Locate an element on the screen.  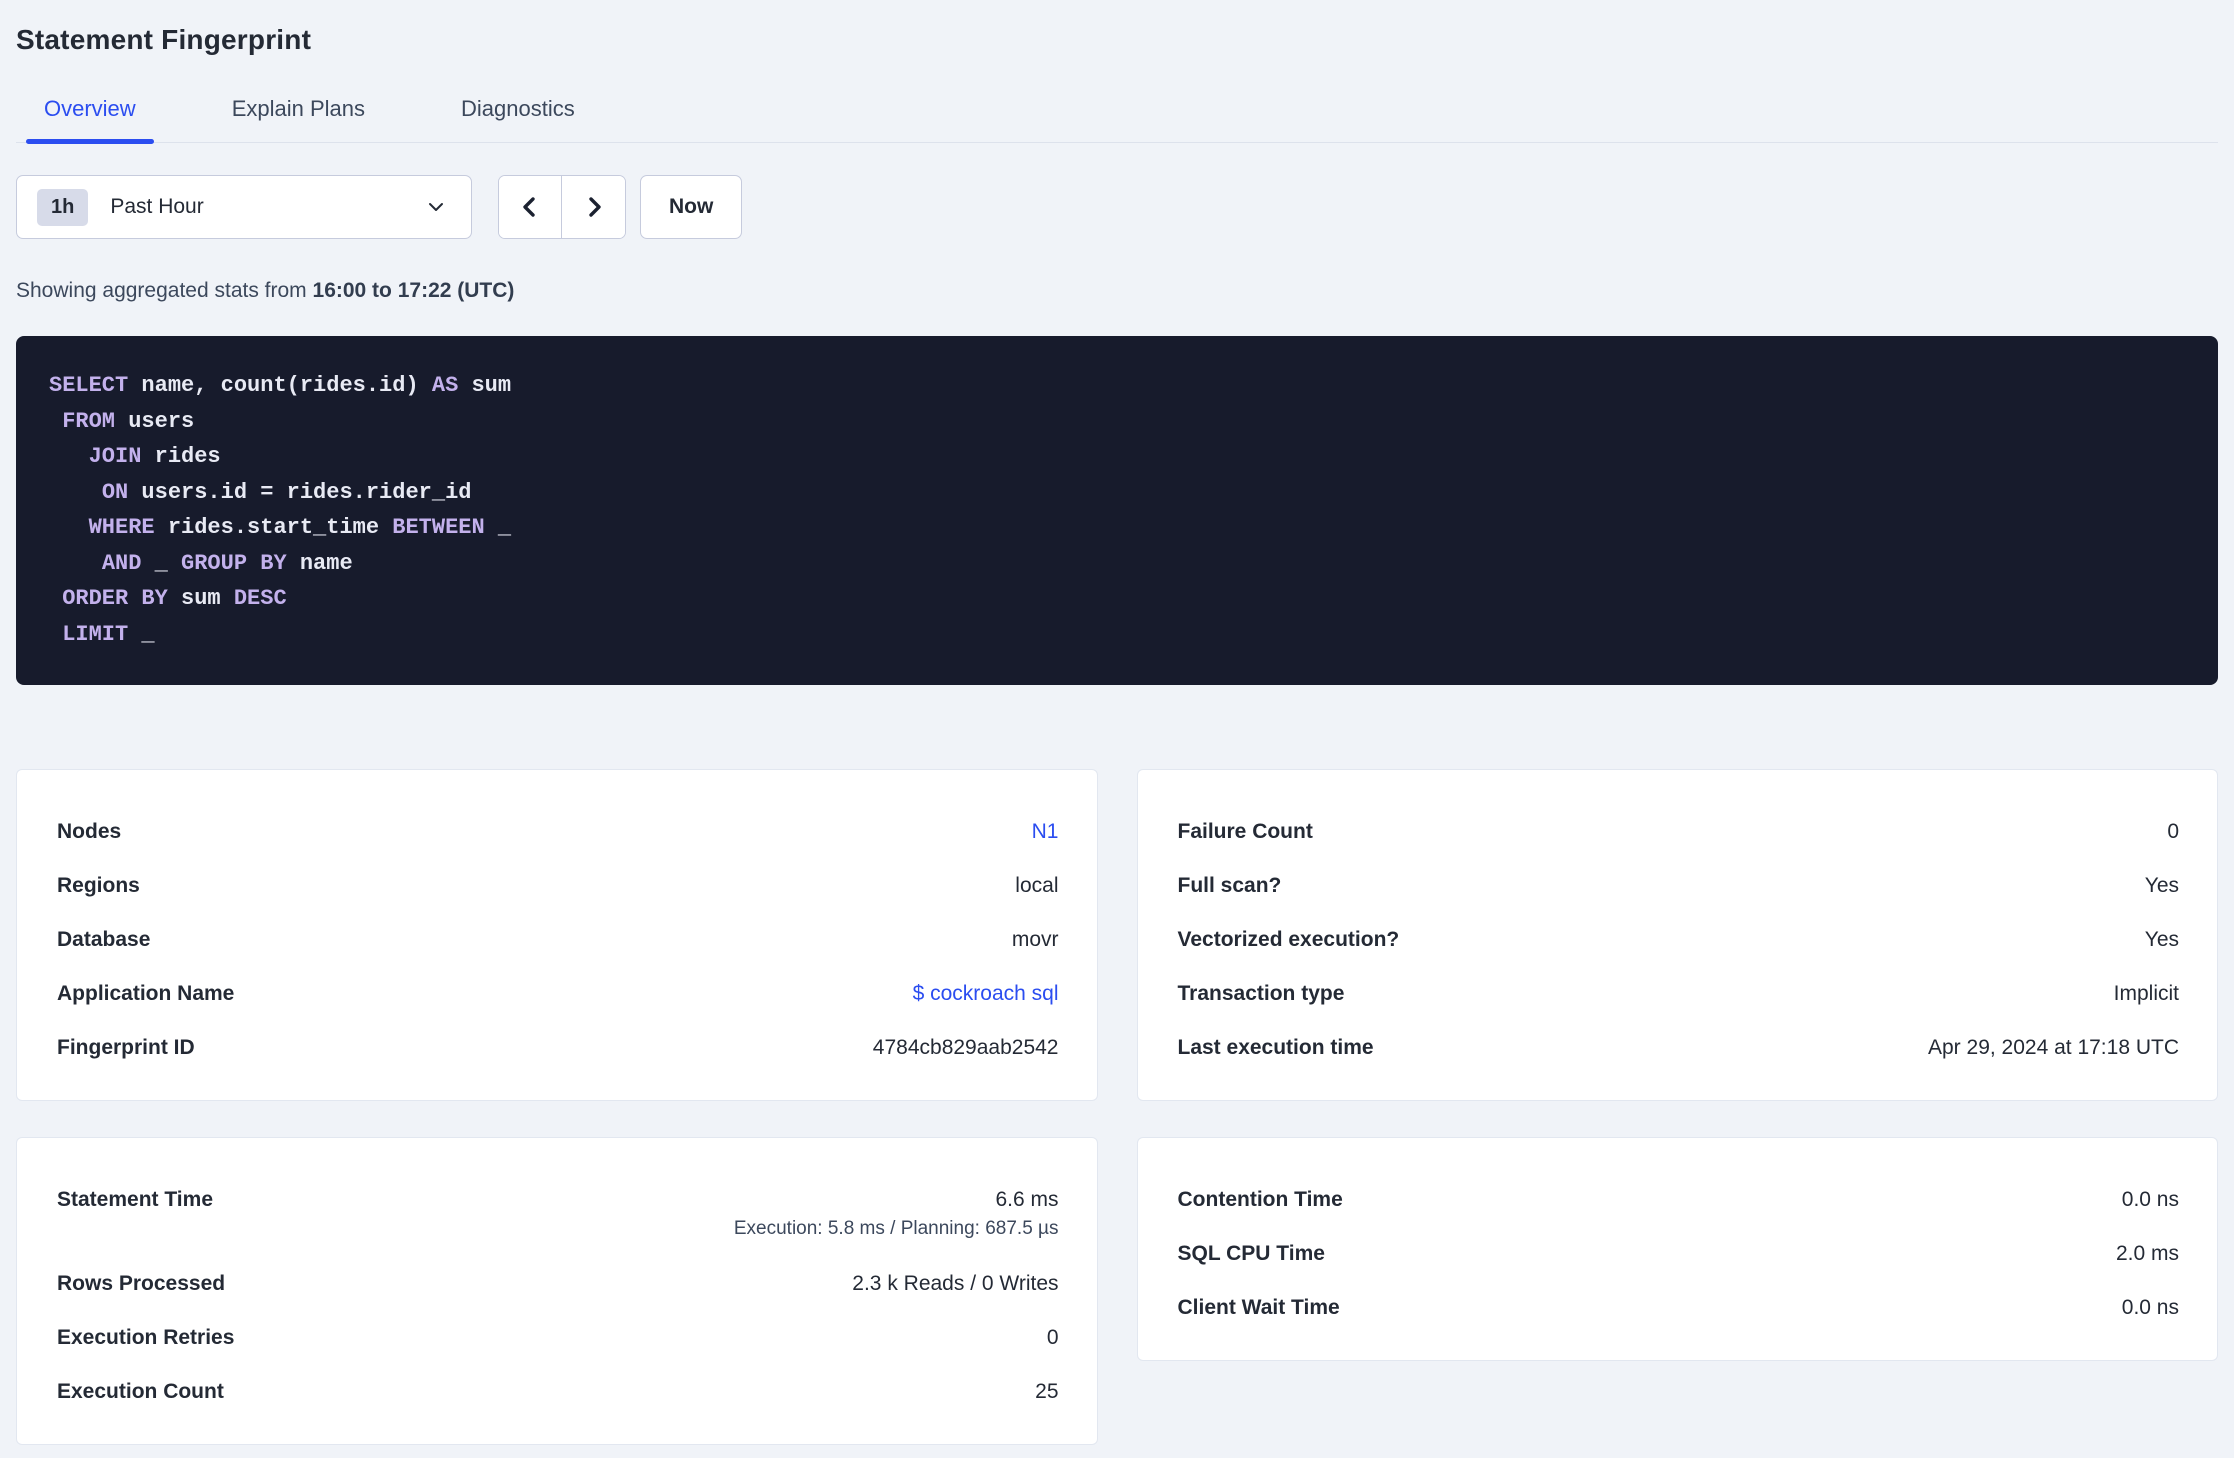
row-value: 2.0 ms is located at coordinates (2147, 1253).